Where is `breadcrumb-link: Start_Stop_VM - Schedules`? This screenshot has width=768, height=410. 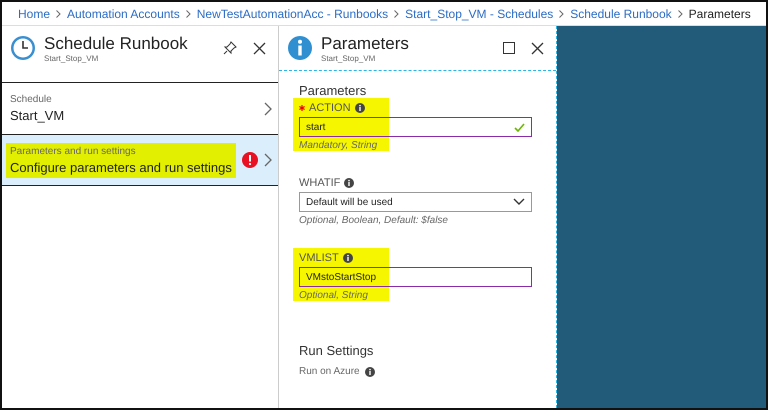 breadcrumb-link: Start_Stop_VM - Schedules is located at coordinates (479, 13).